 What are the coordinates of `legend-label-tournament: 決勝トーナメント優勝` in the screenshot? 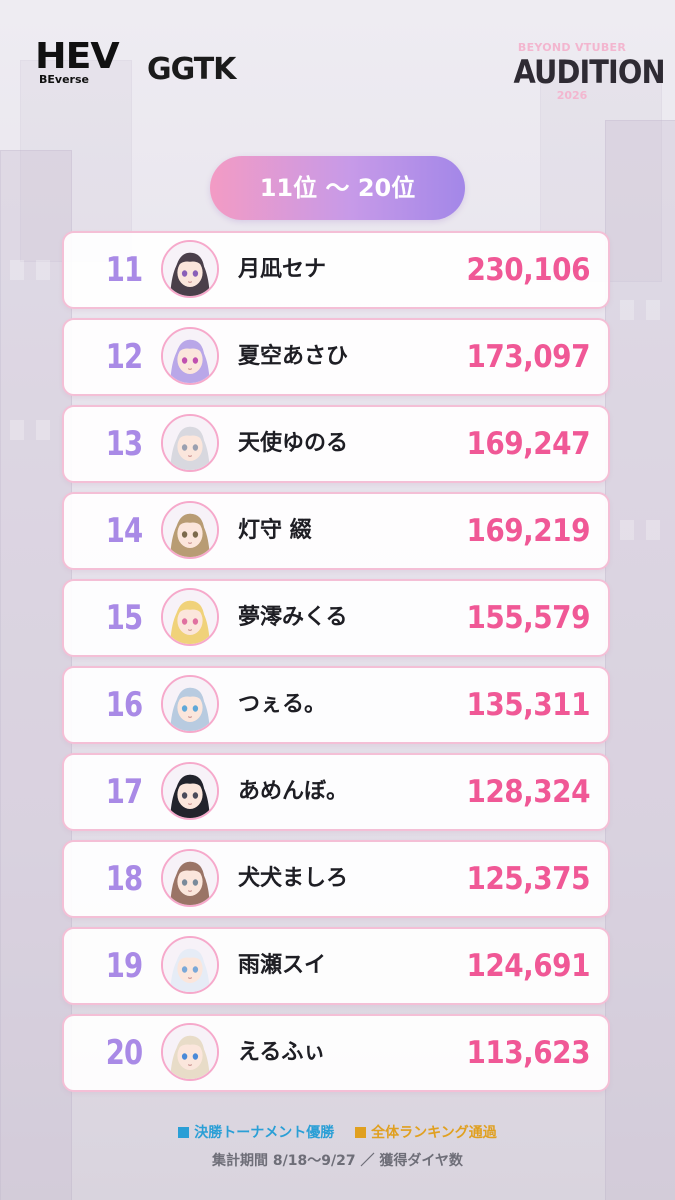 It's located at (264, 1133).